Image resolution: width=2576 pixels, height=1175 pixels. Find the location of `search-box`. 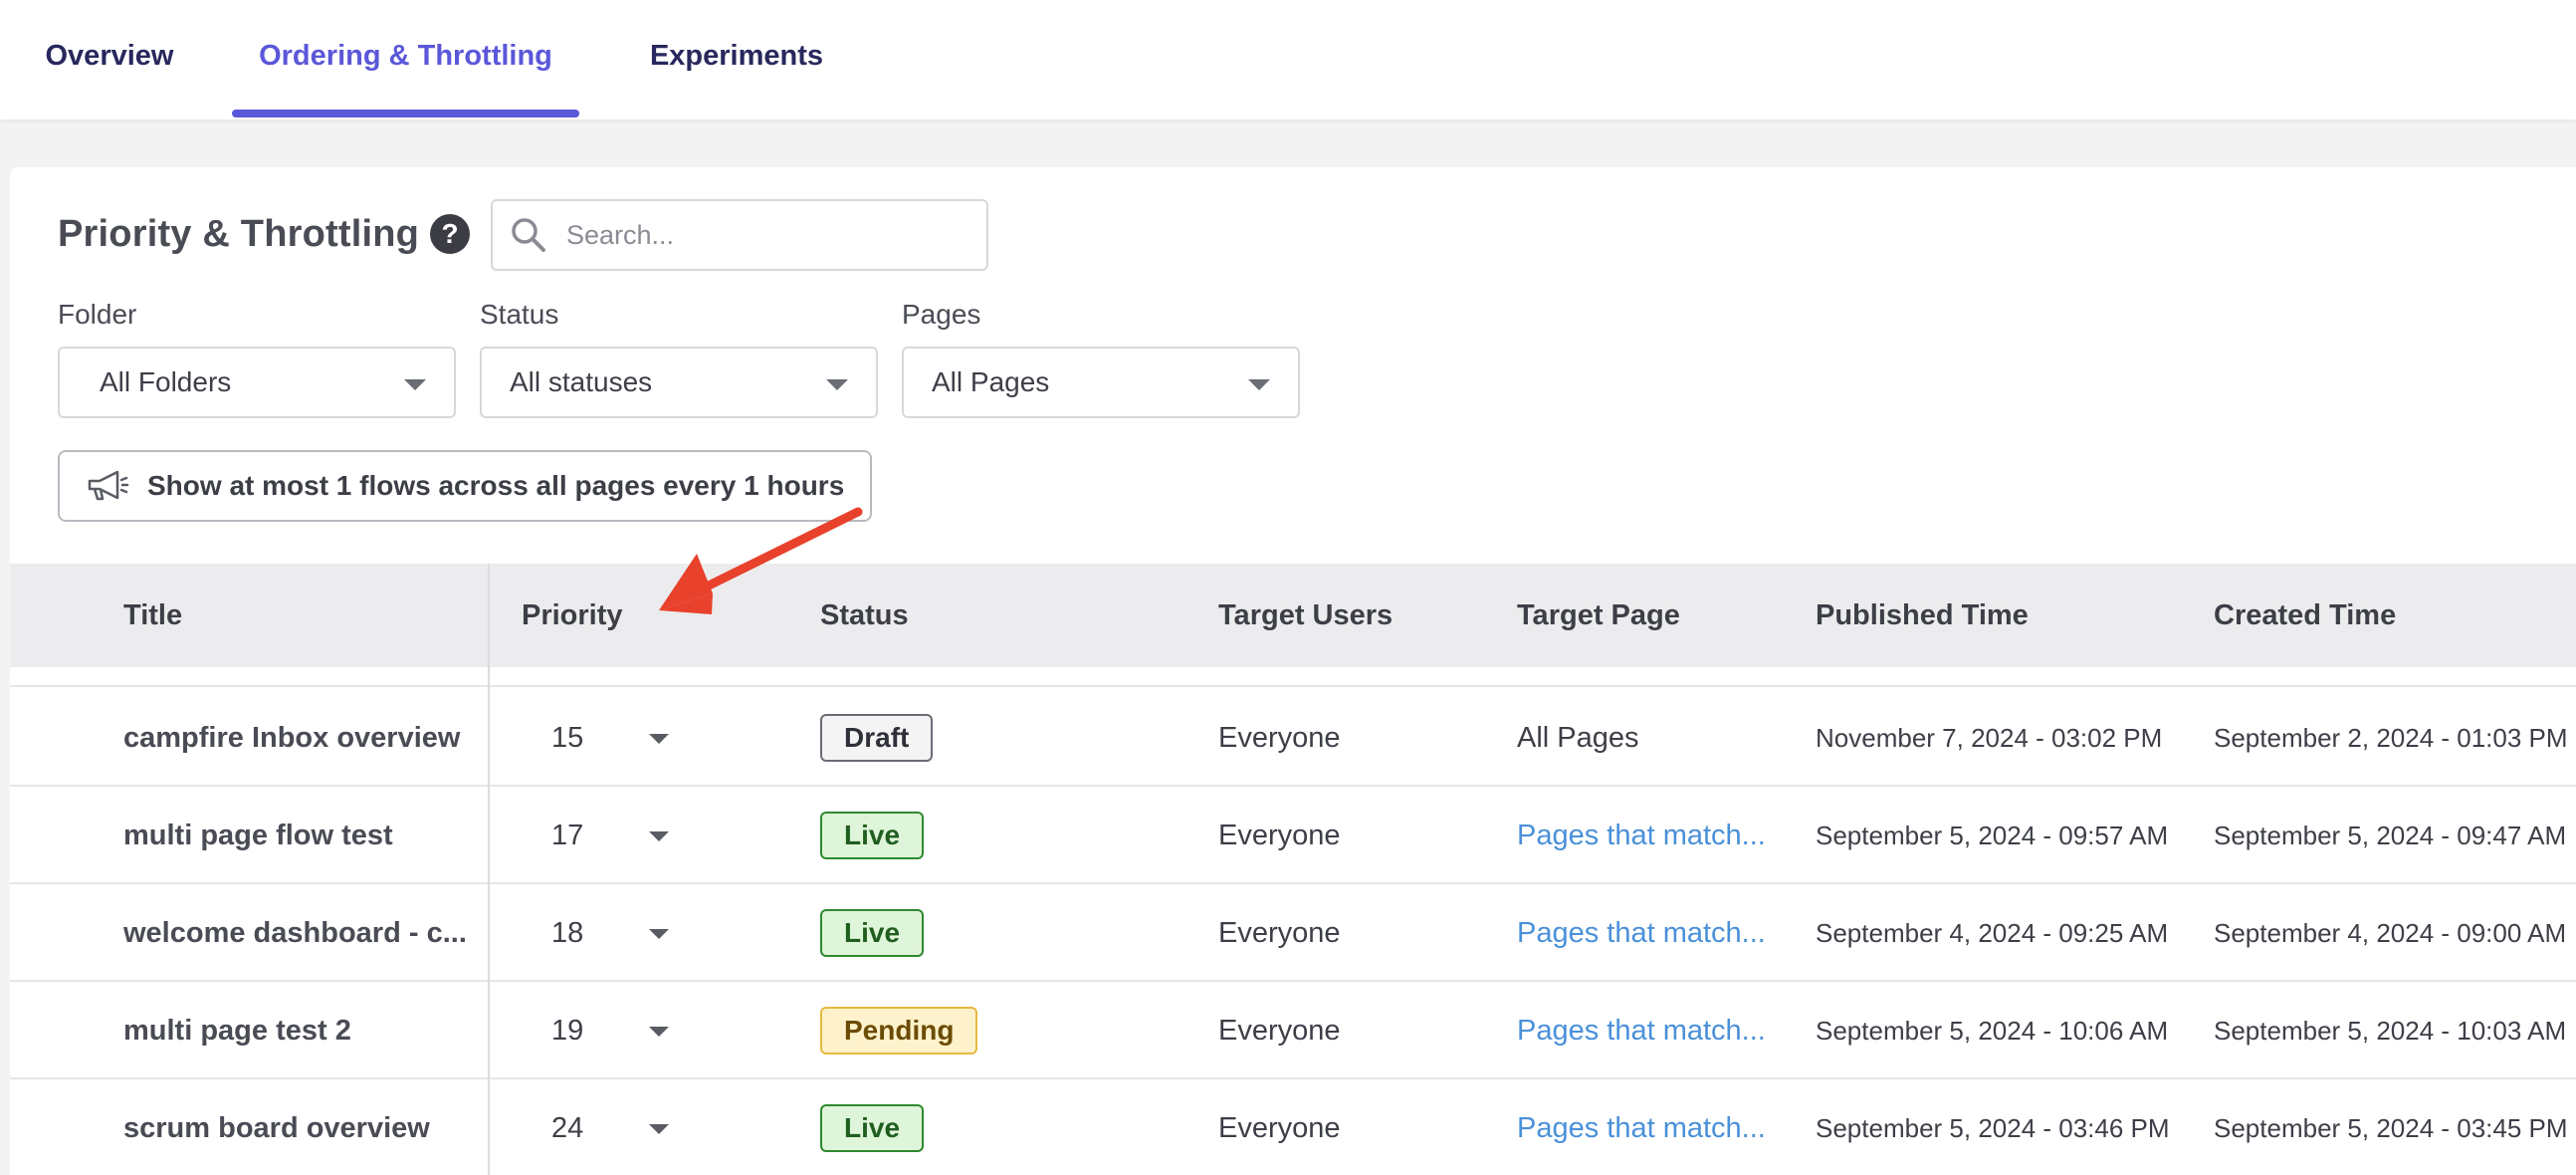

search-box is located at coordinates (739, 235).